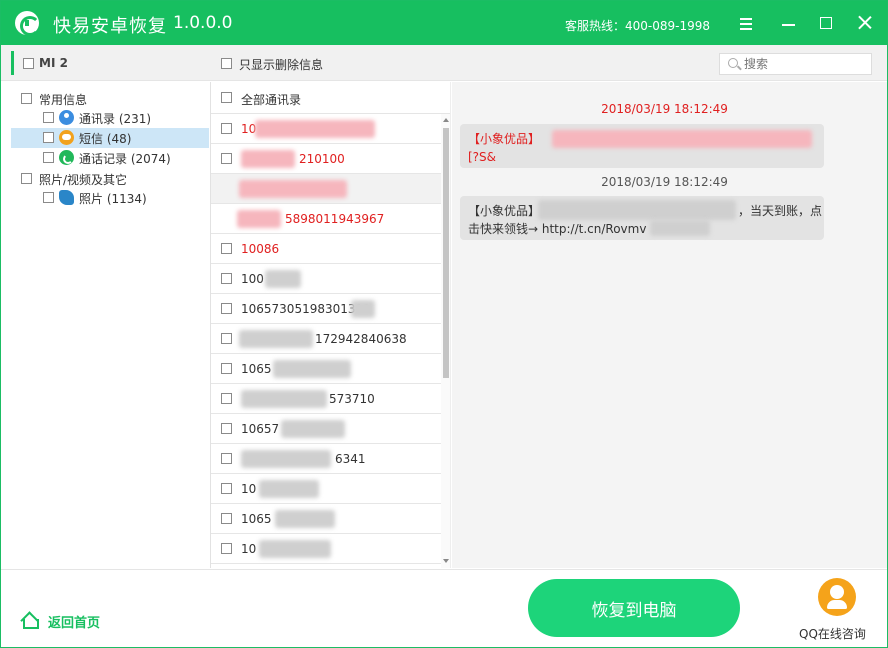 This screenshot has width=888, height=648. Describe the element at coordinates (733, 63) in the screenshot. I see `search-icon` at that location.